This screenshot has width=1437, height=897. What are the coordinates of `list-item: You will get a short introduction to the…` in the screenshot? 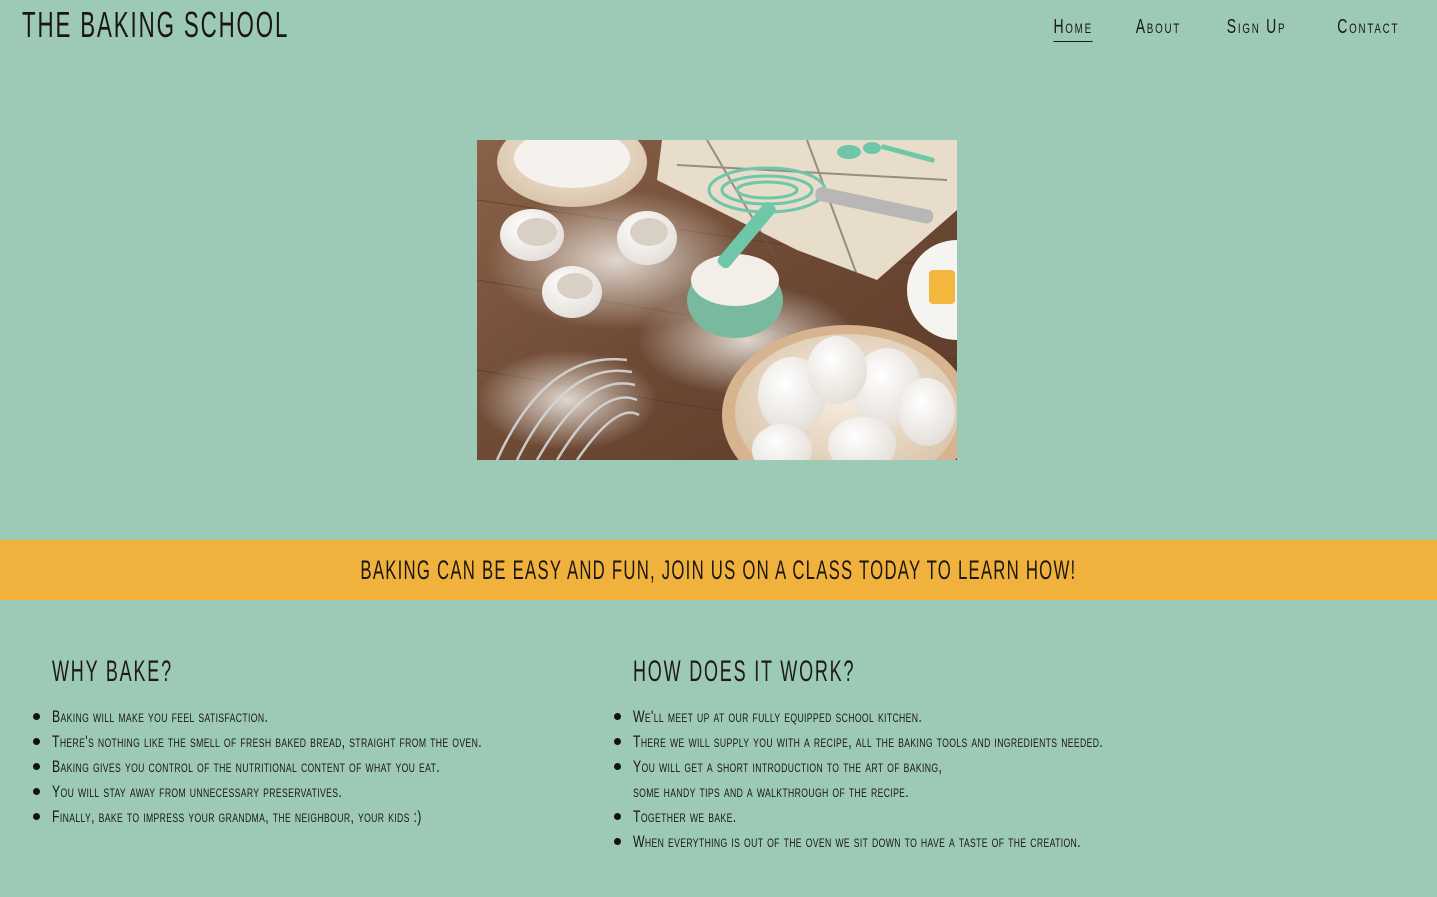 It's located at (973, 779).